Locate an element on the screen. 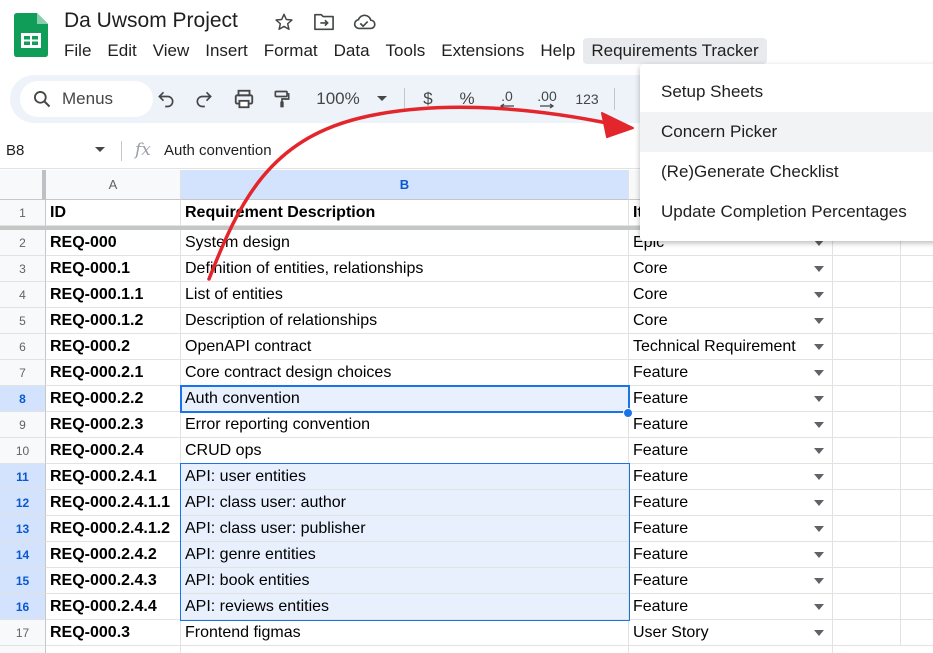  menu-edit: Edit is located at coordinates (121, 51).